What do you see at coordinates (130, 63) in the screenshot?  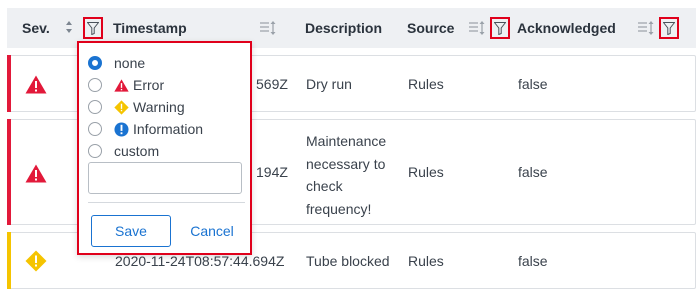 I see `option-label: none` at bounding box center [130, 63].